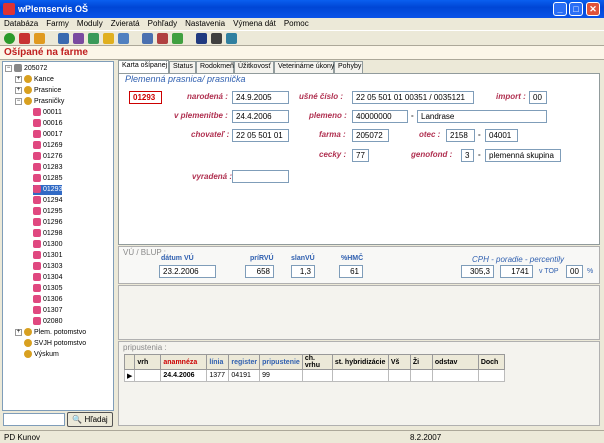  I want to click on menu-databaza: Databáza, so click(21, 24).